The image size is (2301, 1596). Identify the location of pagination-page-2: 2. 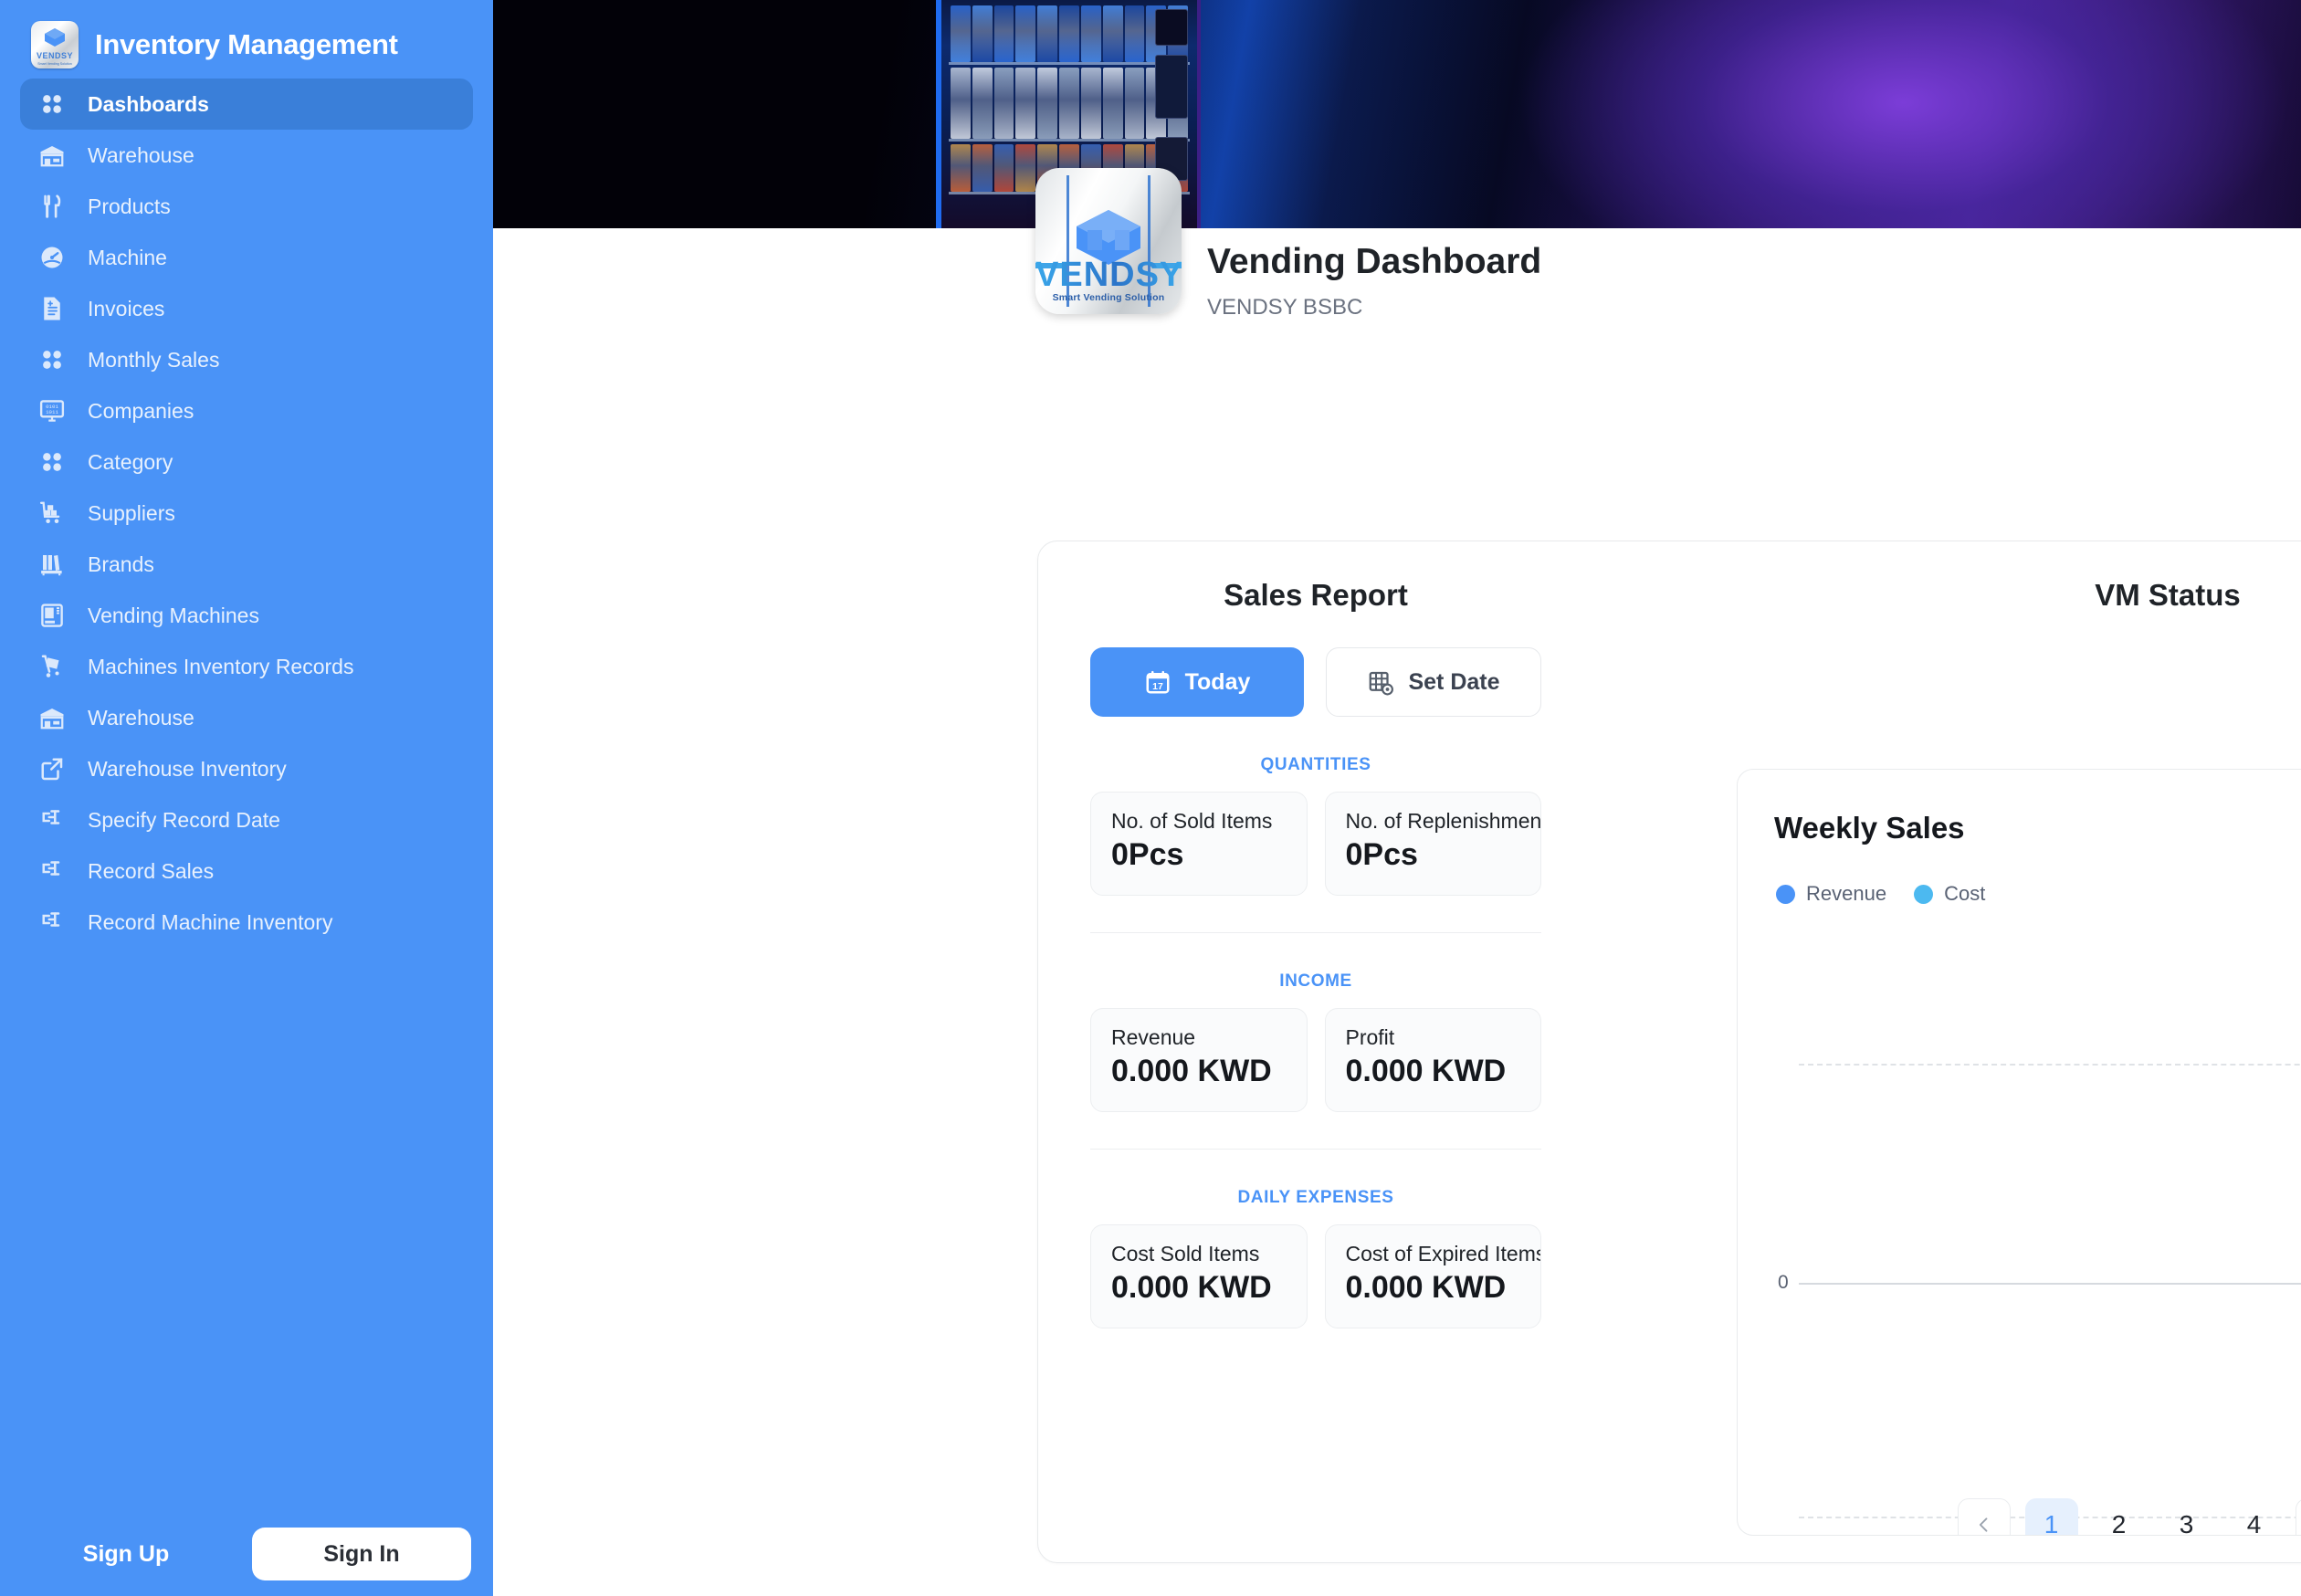
(2119, 1516).